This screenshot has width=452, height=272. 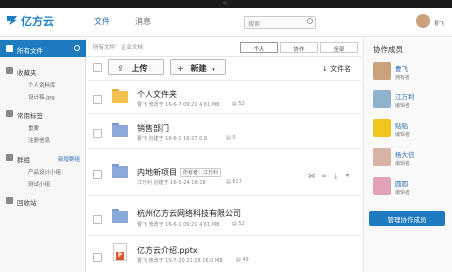 What do you see at coordinates (9, 70) in the screenshot?
I see `star-icon` at bounding box center [9, 70].